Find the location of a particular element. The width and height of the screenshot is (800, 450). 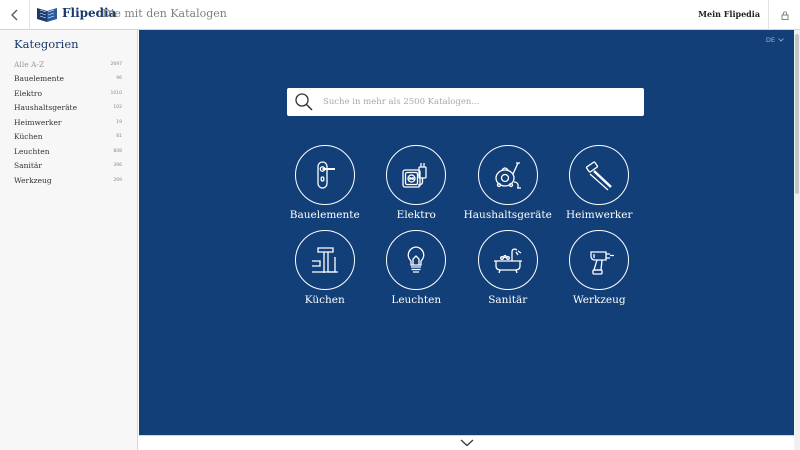

category-label: Sanitär is located at coordinates (508, 300).